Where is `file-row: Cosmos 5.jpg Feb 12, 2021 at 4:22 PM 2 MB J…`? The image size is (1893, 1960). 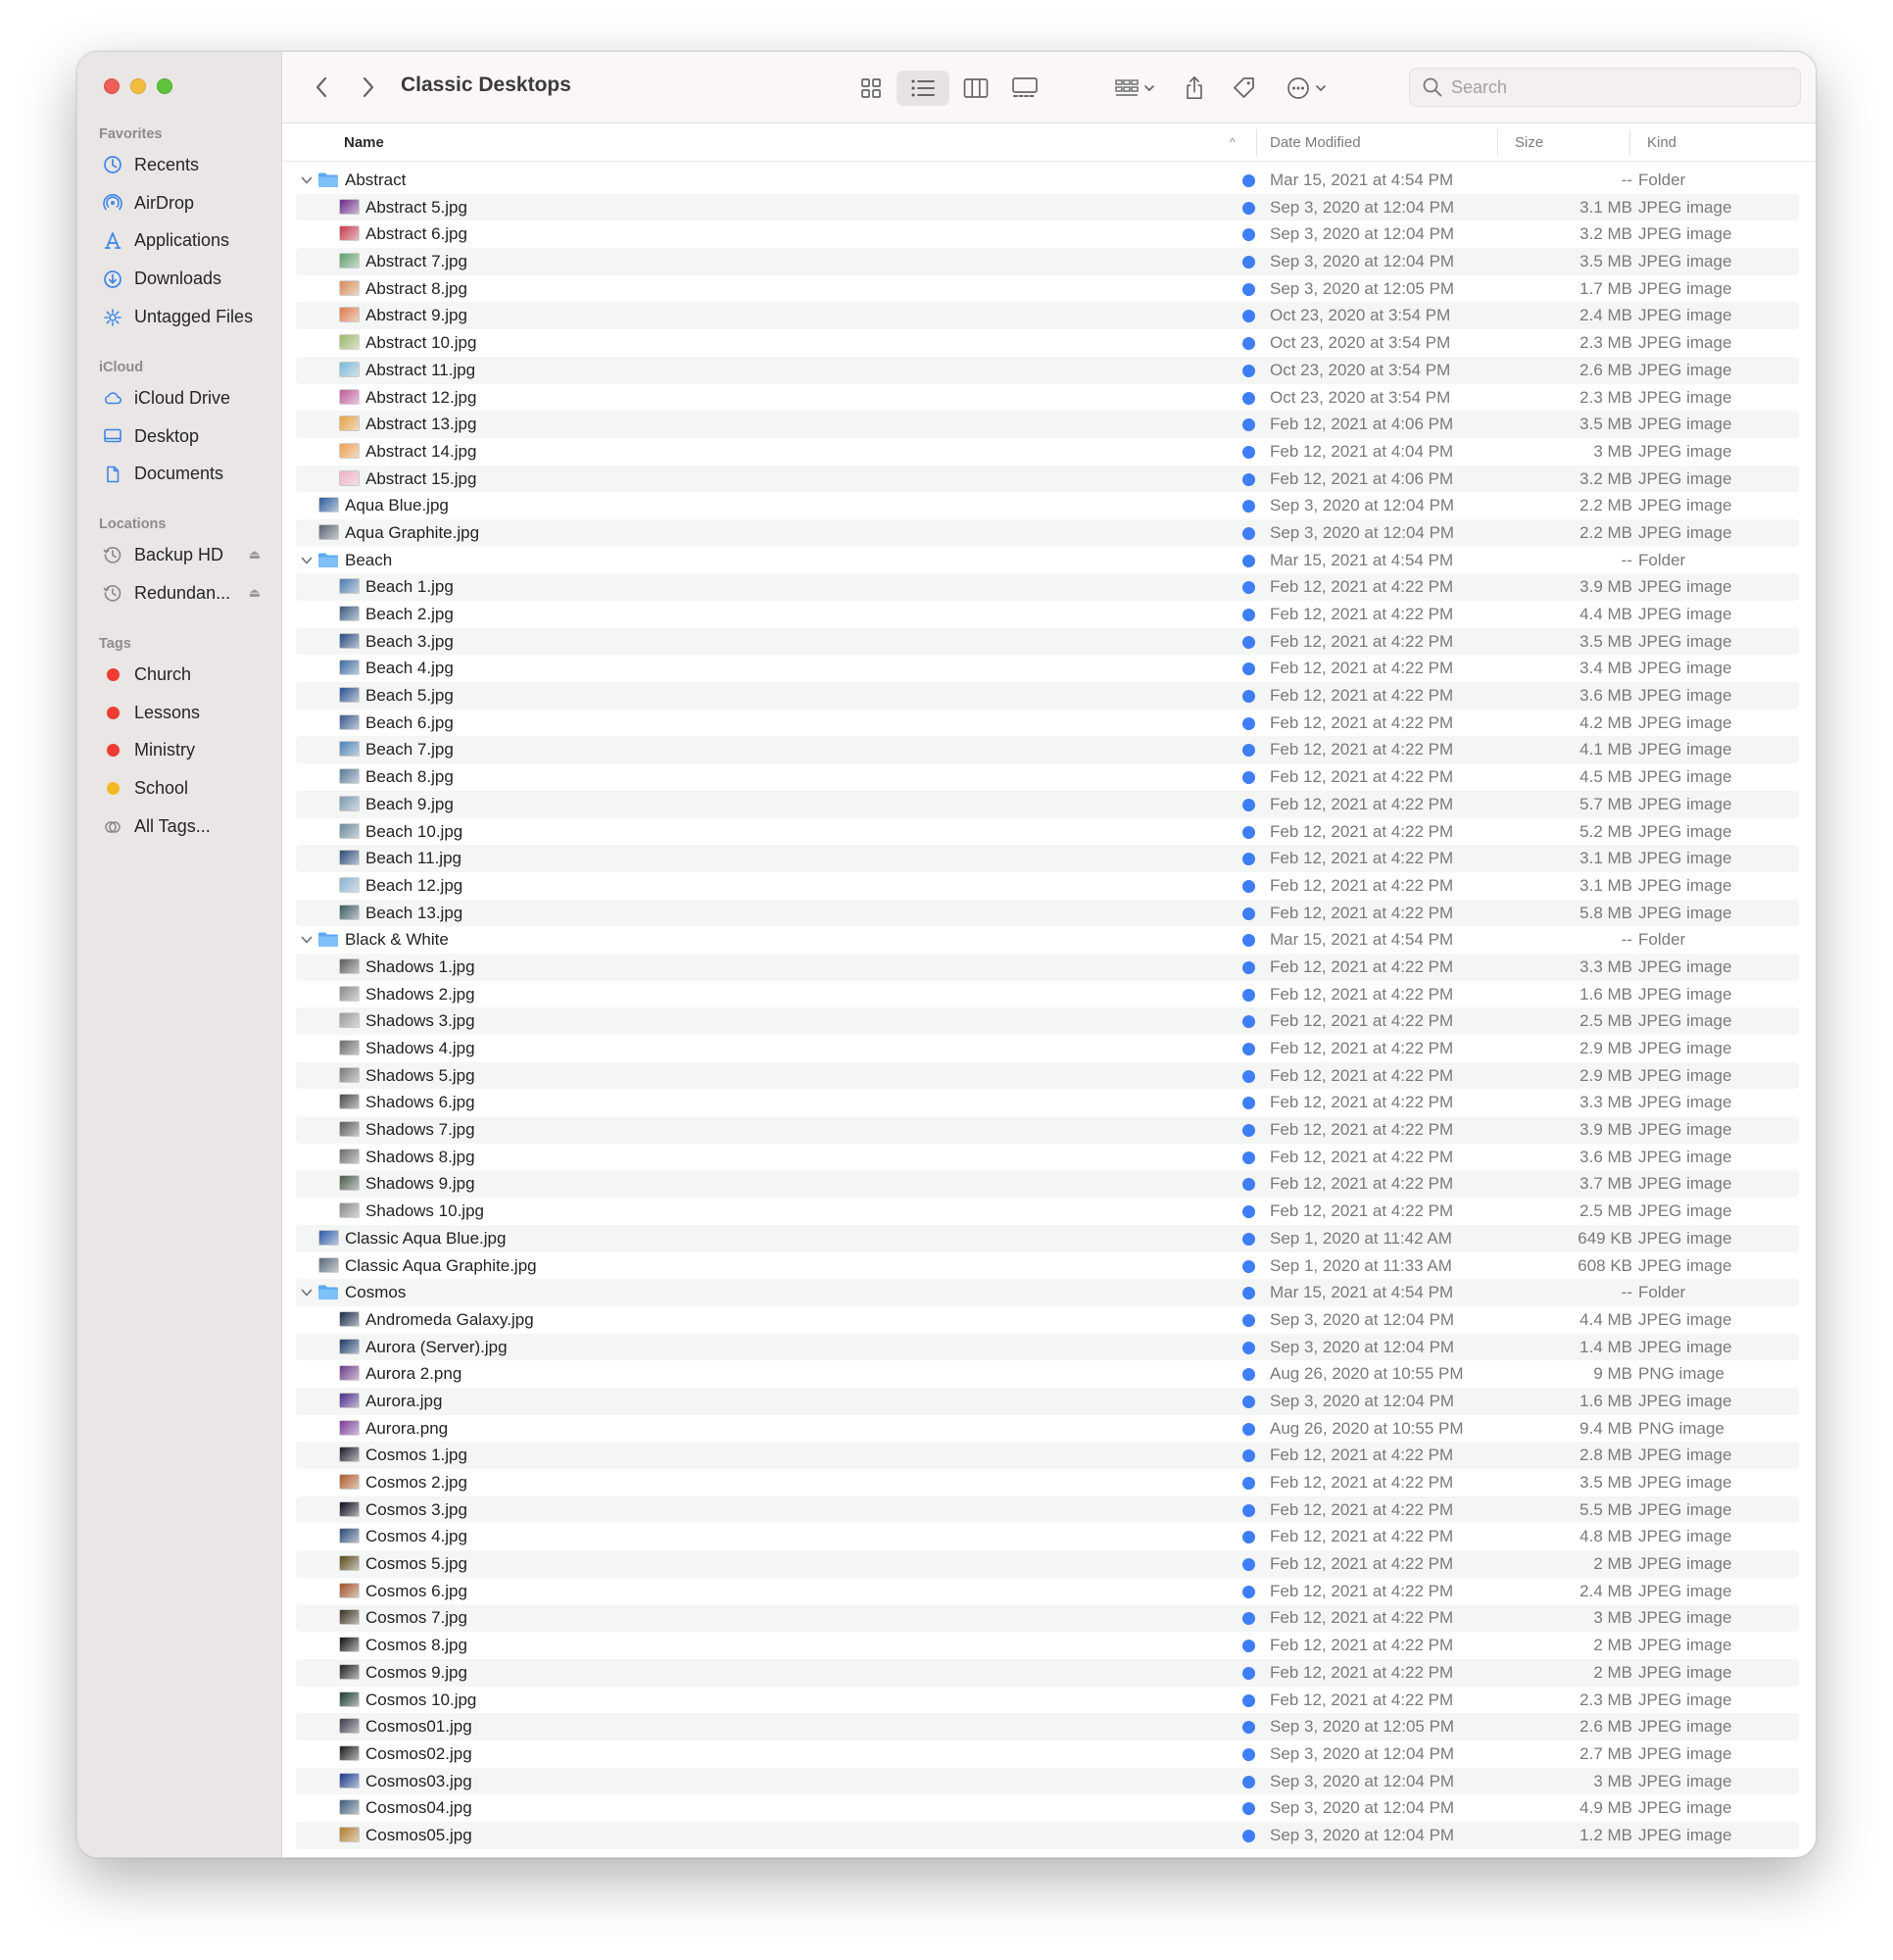 file-row: Cosmos 5.jpg Feb 12, 2021 at 4:22 PM 2 MB J… is located at coordinates (1048, 1564).